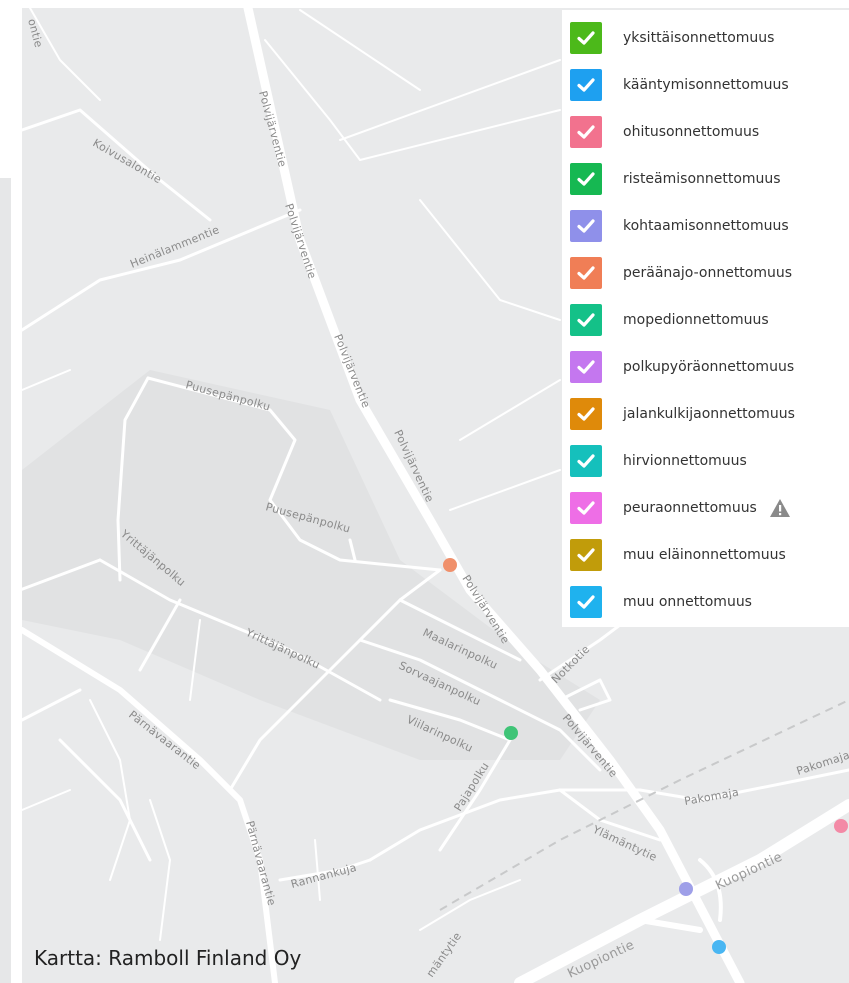 Image resolution: width=849 pixels, height=983 pixels. I want to click on legend-label: kääntymisonnettomuus, so click(706, 84).